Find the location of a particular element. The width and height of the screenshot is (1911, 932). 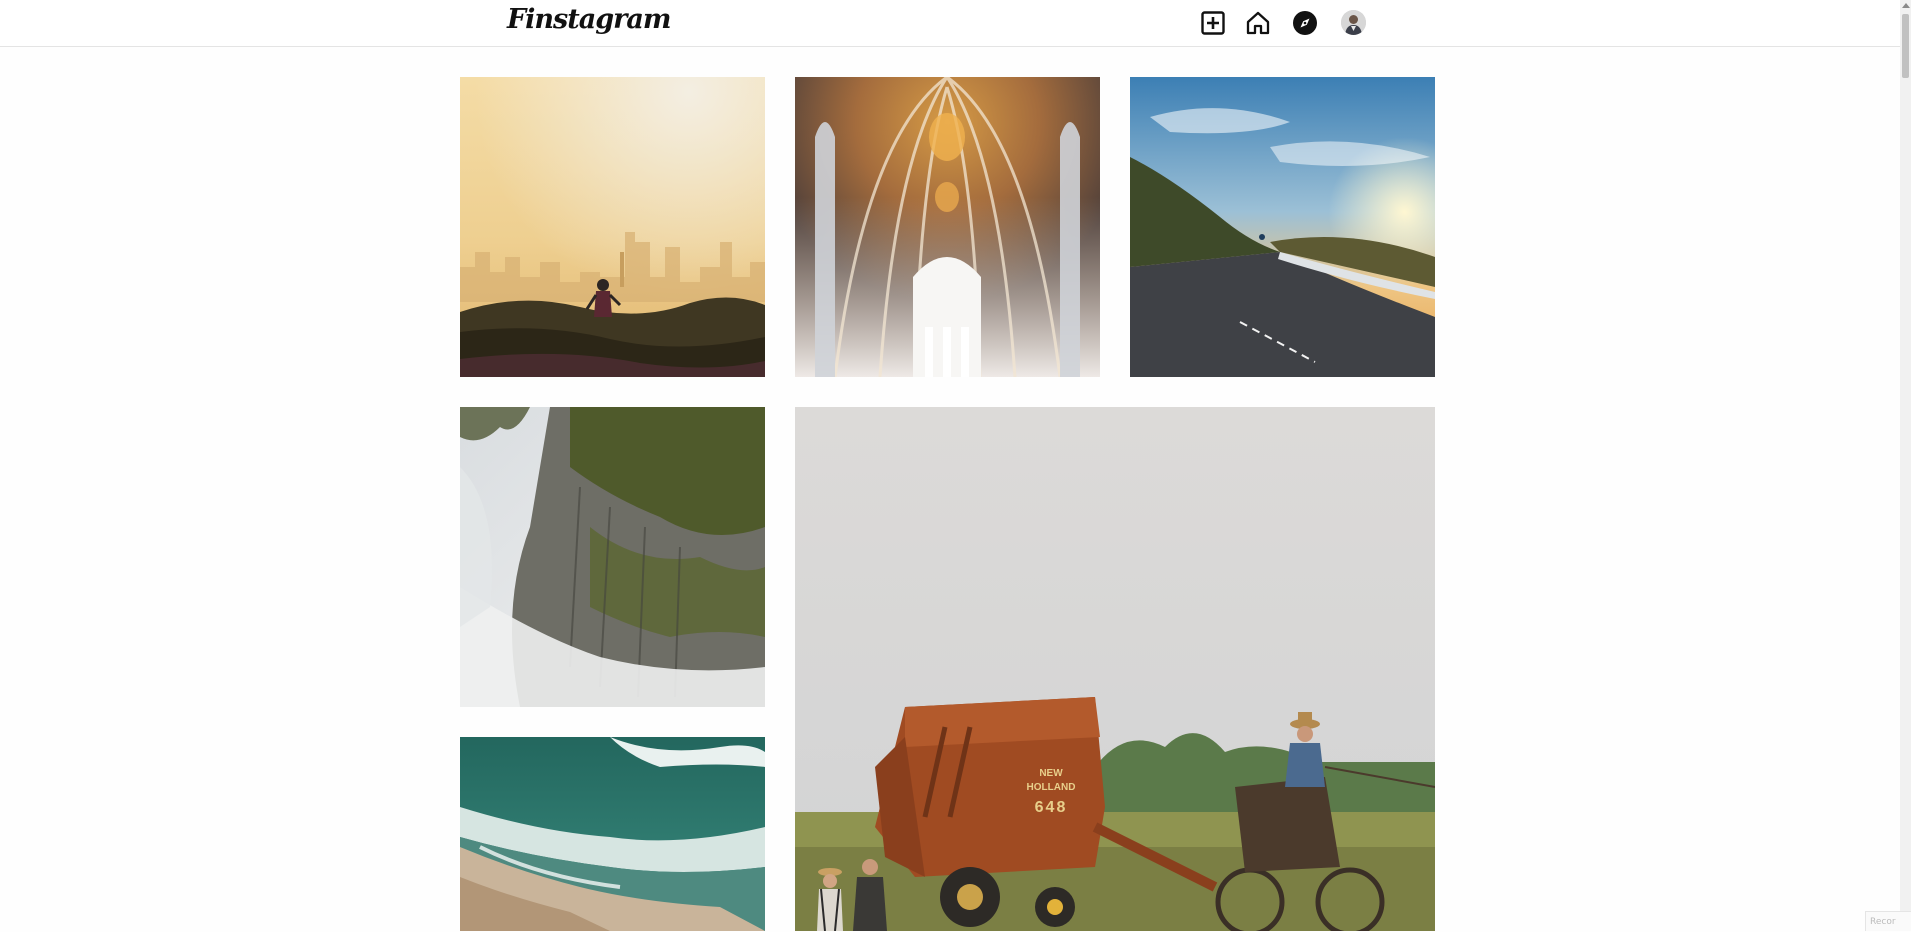

explore-compass-icon is located at coordinates (1305, 23).